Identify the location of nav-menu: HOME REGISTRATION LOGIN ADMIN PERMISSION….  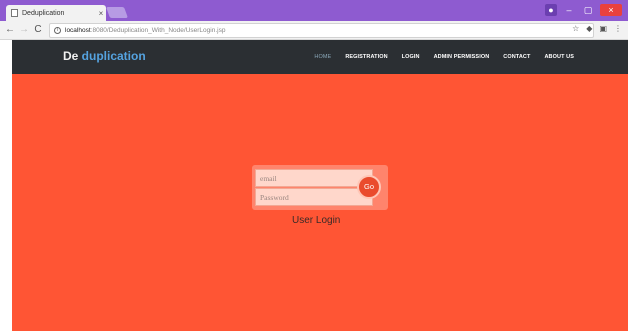
(444, 57).